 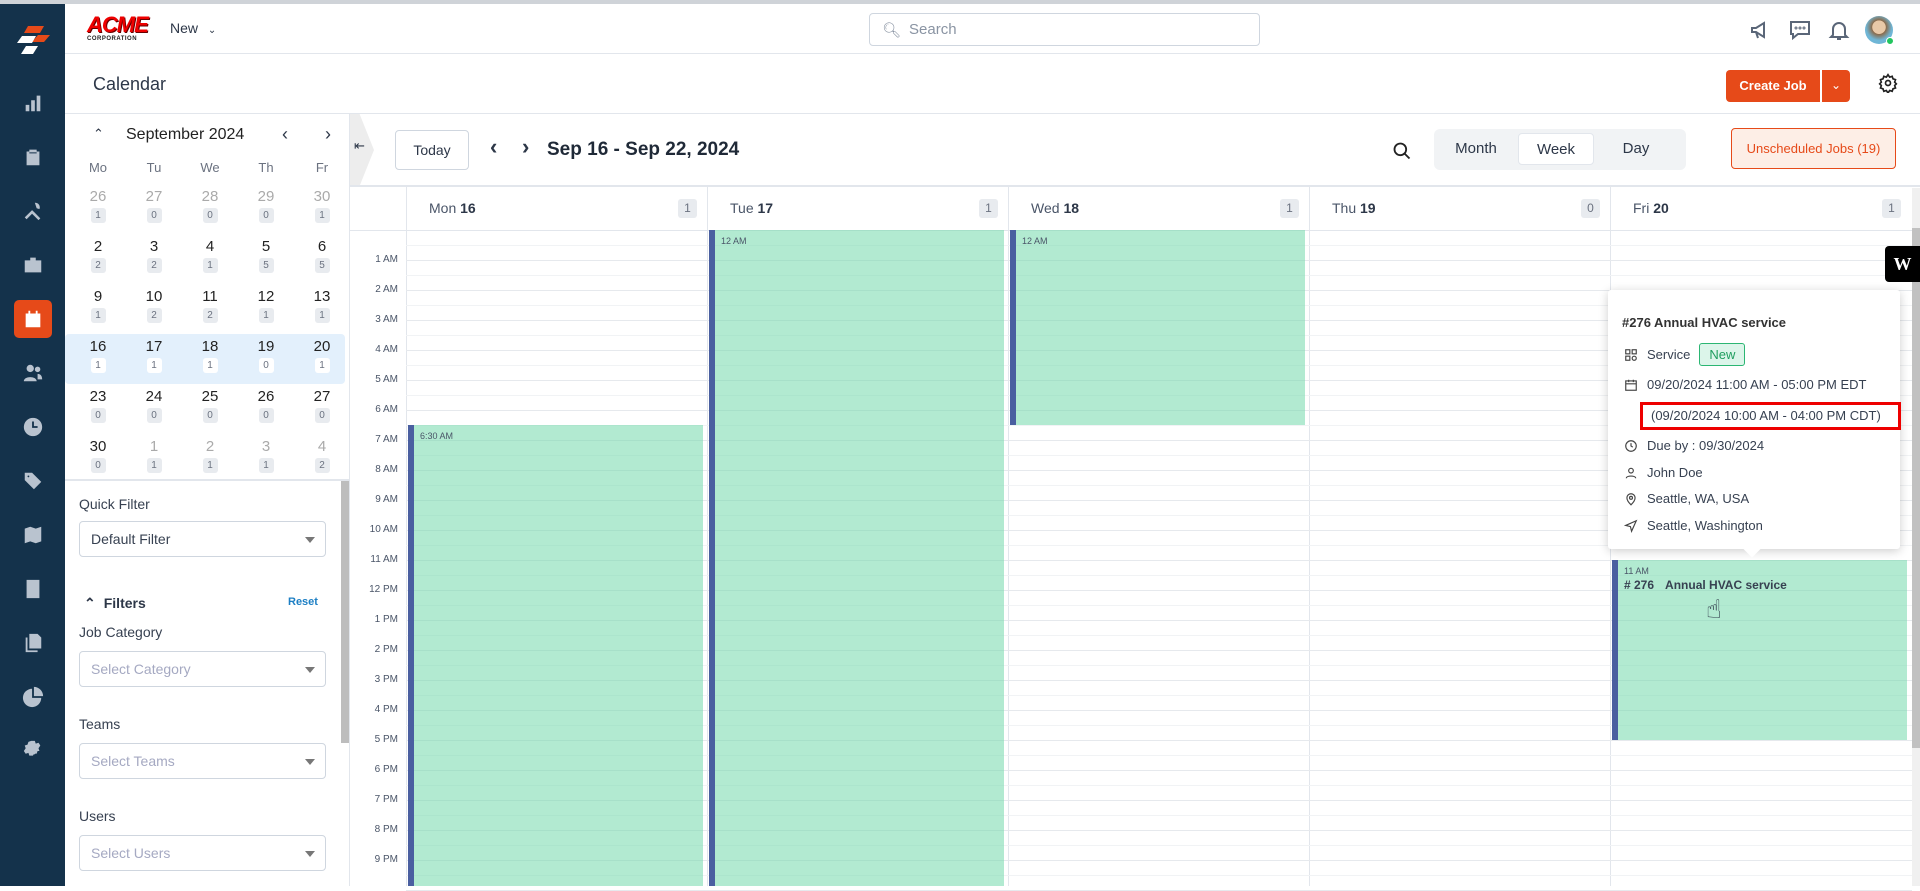 I want to click on mini-calendar-day: 18 1, so click(x=210, y=359).